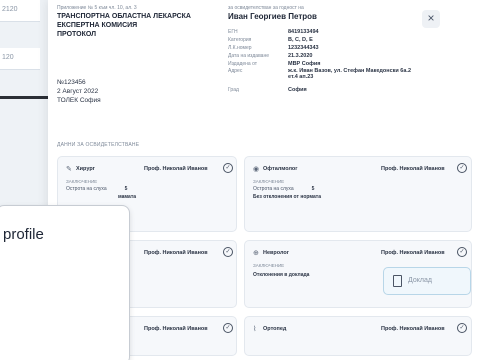 This screenshot has width=480, height=360. What do you see at coordinates (256, 253) in the screenshot?
I see `brain-icon: ⊕` at bounding box center [256, 253].